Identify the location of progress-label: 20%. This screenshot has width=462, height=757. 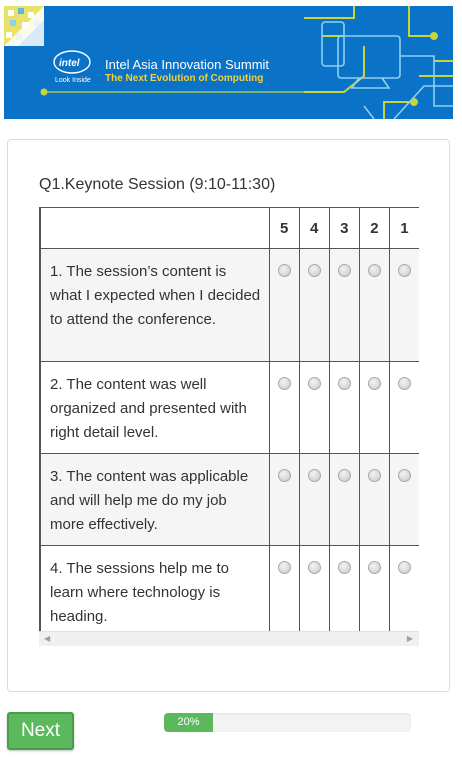
(188, 722).